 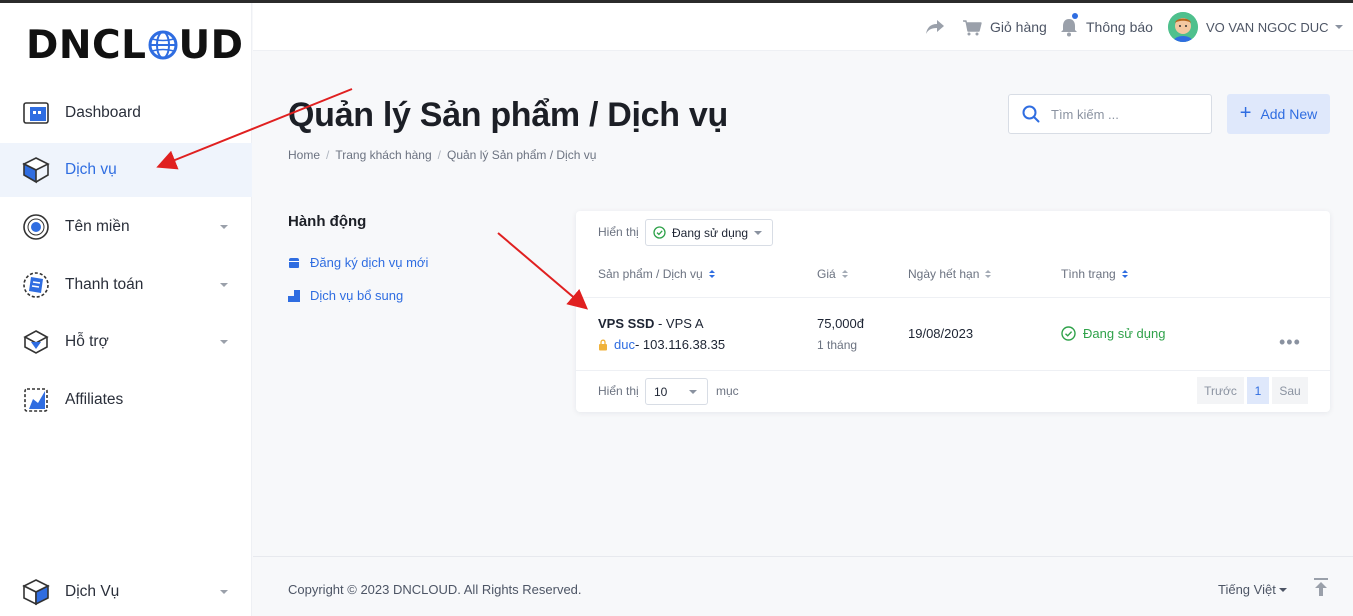 I want to click on breadcrumb-current: Quản lý Sản phẩm / Dịch vụ, so click(x=522, y=155).